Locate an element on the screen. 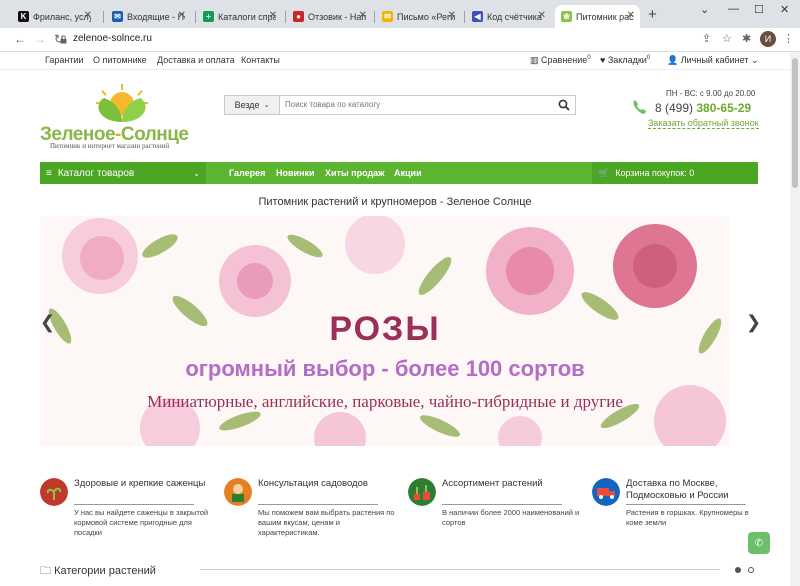  tab-title: Письмо «Регистр is located at coordinates (426, 16).